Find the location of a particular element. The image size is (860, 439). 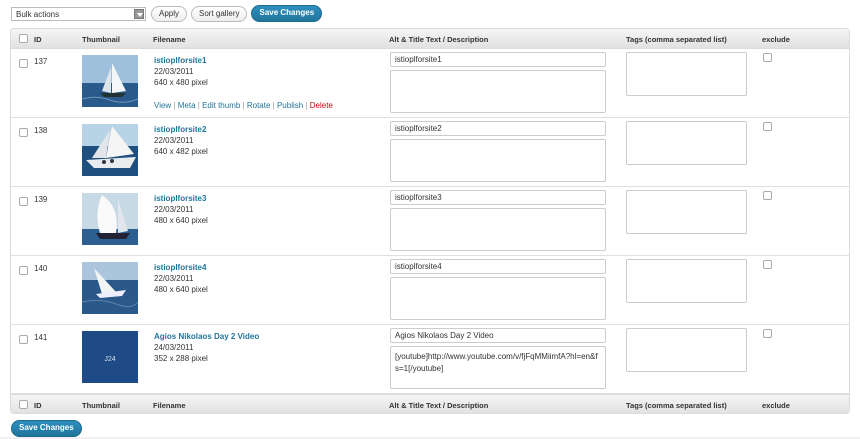

alt-title-input: Agios Nikolaos Day 2 Video is located at coordinates (498, 335).